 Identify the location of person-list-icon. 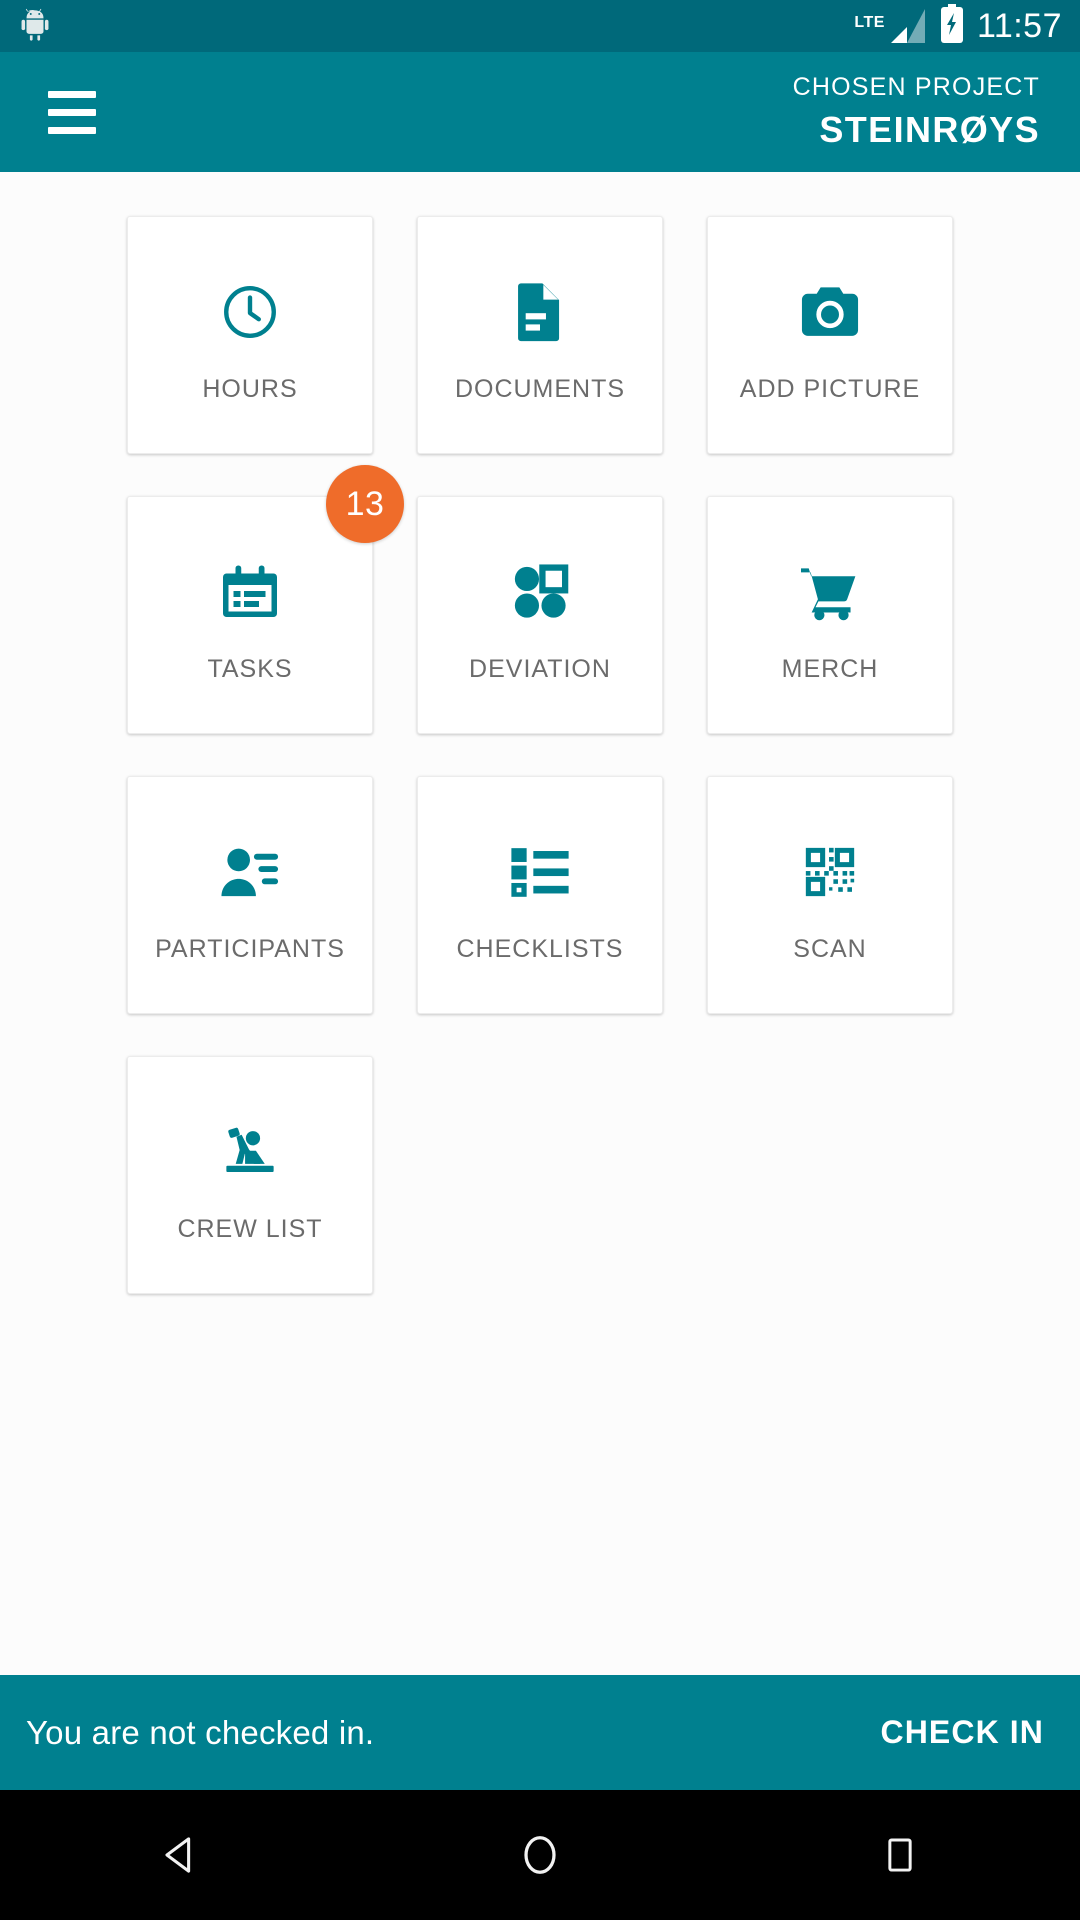
(250, 872).